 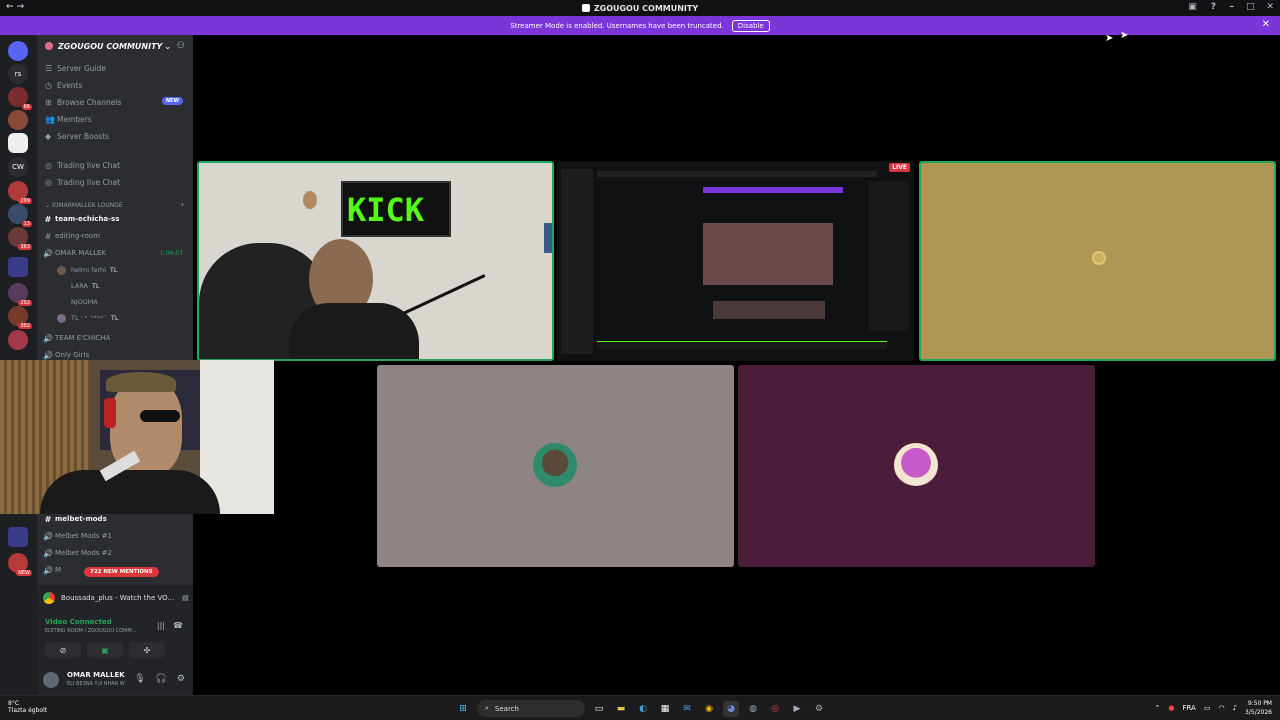 What do you see at coordinates (25, 303) in the screenshot?
I see `guild-badge: 292` at bounding box center [25, 303].